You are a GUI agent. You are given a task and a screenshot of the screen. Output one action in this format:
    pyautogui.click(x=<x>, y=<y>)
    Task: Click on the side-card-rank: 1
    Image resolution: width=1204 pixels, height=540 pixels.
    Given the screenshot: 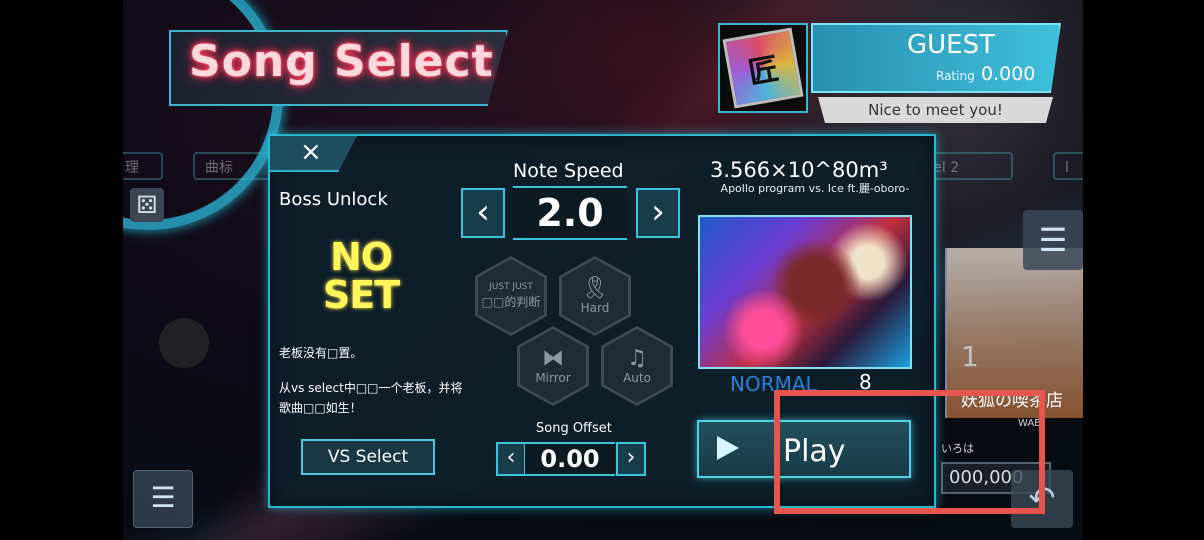 What is the action you would take?
    pyautogui.click(x=970, y=356)
    